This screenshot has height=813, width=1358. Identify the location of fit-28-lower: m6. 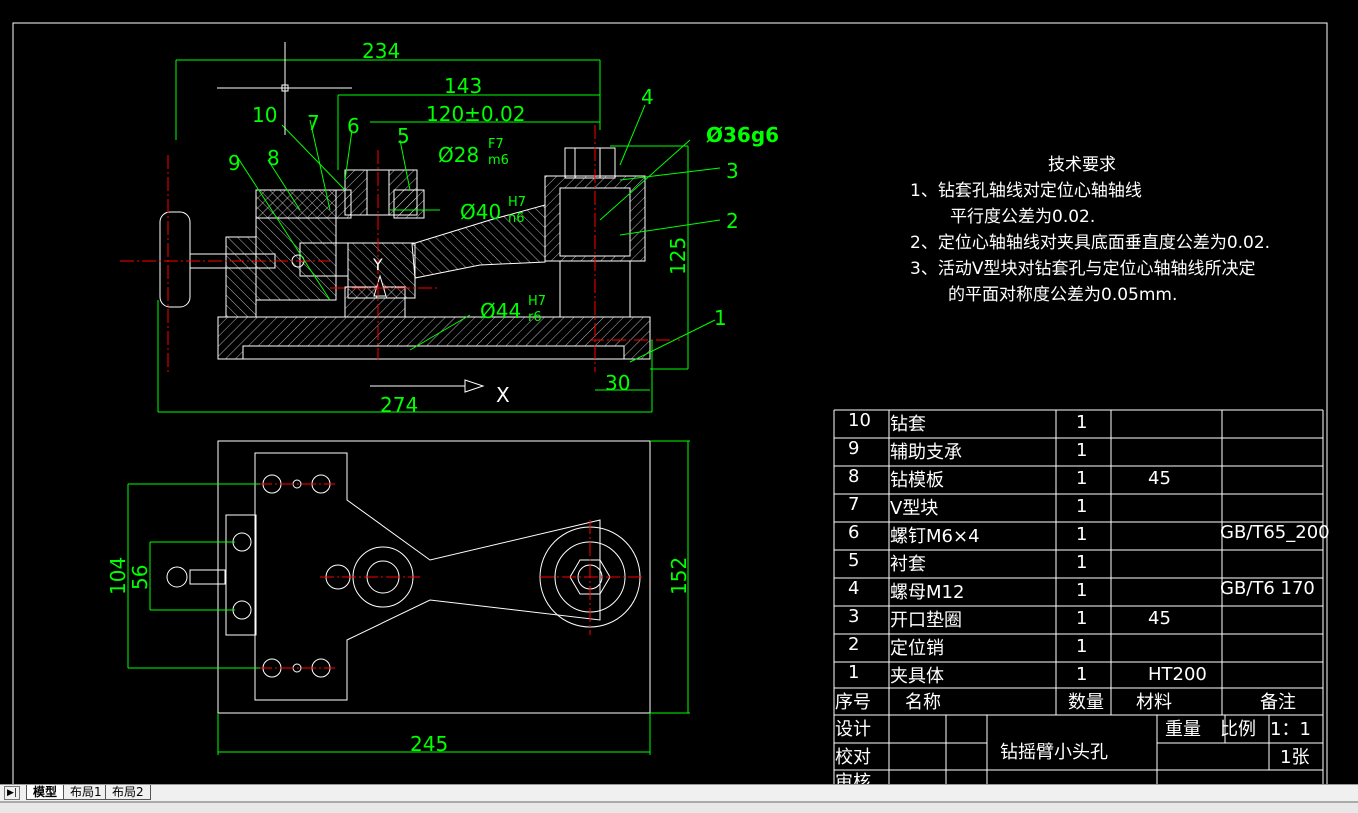
(498, 160).